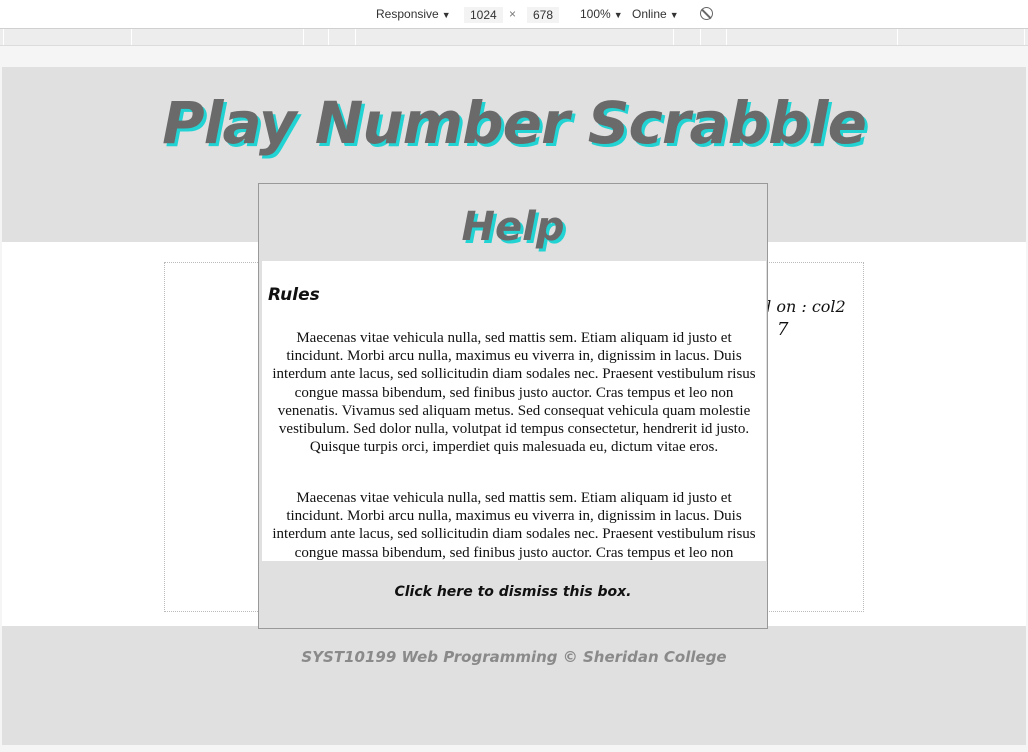 The width and height of the screenshot is (1028, 752). What do you see at coordinates (803, 306) in the screenshot?
I see `status-text: d on : col2` at bounding box center [803, 306].